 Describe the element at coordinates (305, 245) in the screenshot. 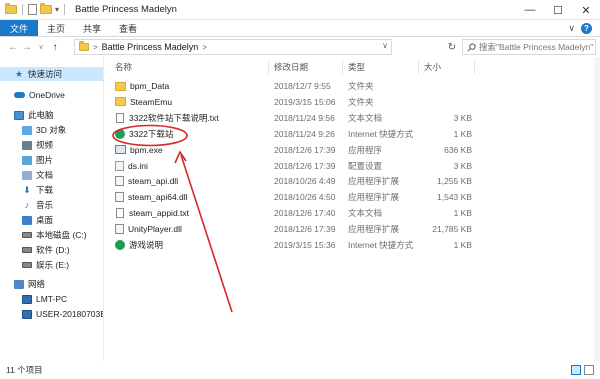

I see `file-modified: 2019/3/15 15:36` at that location.